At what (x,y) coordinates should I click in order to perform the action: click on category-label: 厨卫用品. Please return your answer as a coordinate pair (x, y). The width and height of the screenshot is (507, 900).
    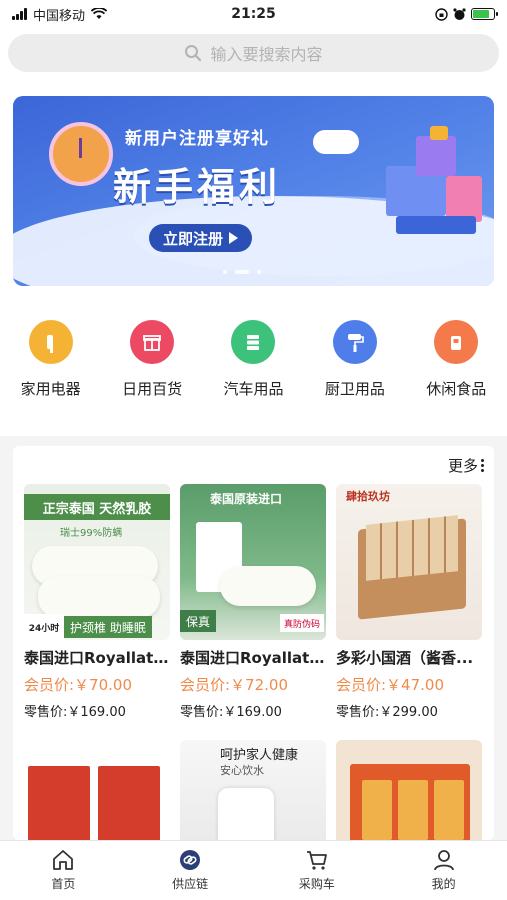
    Looking at the image, I should click on (354, 389).